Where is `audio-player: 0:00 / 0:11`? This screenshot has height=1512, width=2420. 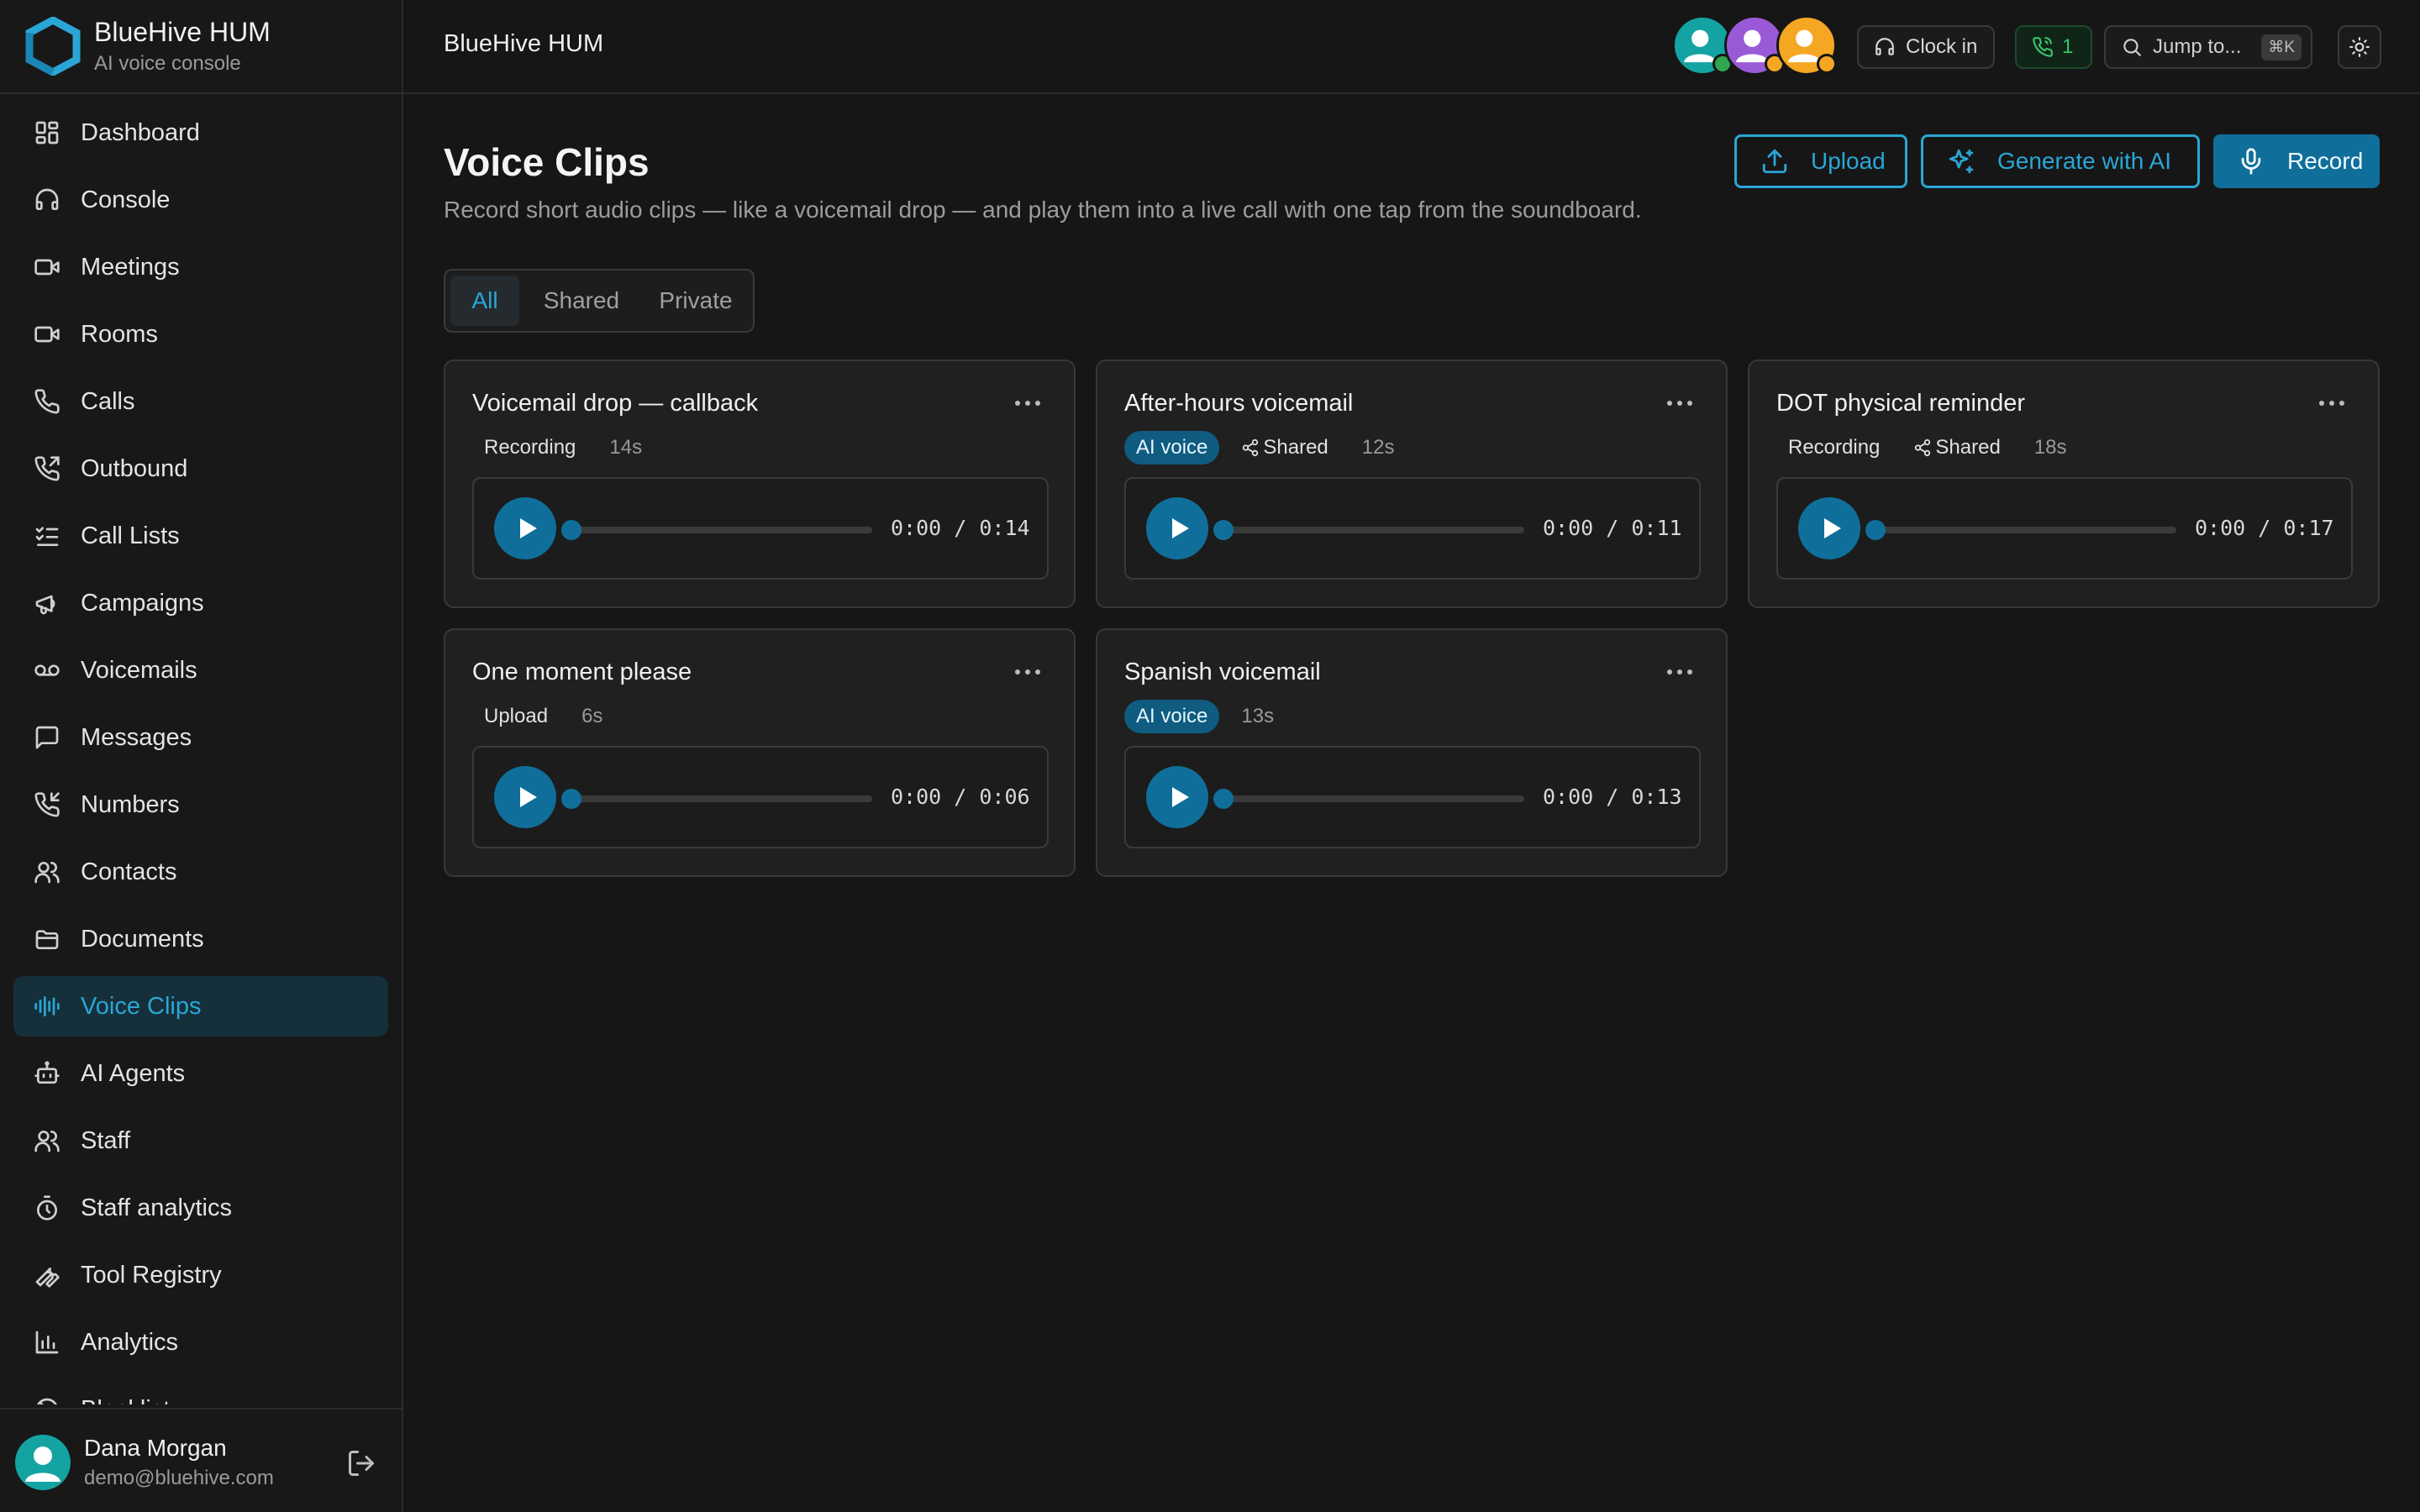 audio-player: 0:00 / 0:11 is located at coordinates (1412, 528).